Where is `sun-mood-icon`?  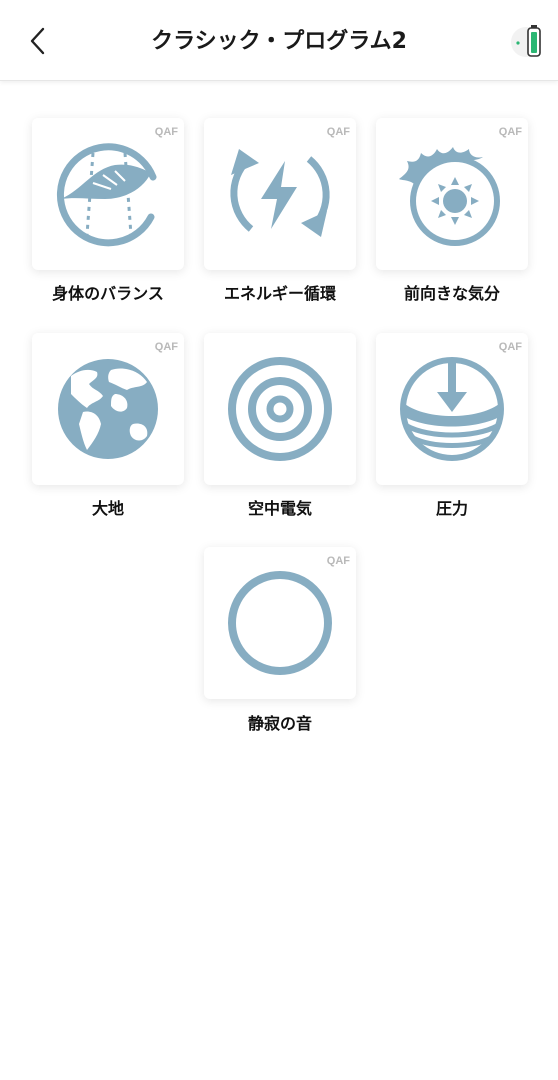 sun-mood-icon is located at coordinates (449, 196).